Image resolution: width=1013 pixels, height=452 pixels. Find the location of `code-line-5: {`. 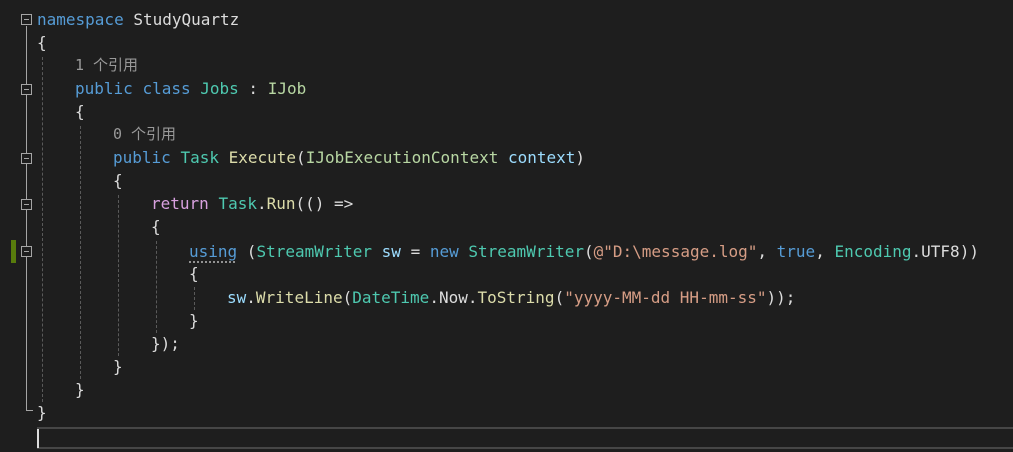

code-line-5: { is located at coordinates (80, 111).